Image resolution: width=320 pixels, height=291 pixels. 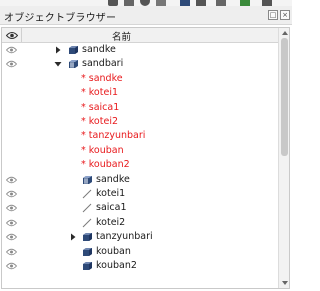 I want to click on tree-row: * kouban2, so click(x=140, y=165).